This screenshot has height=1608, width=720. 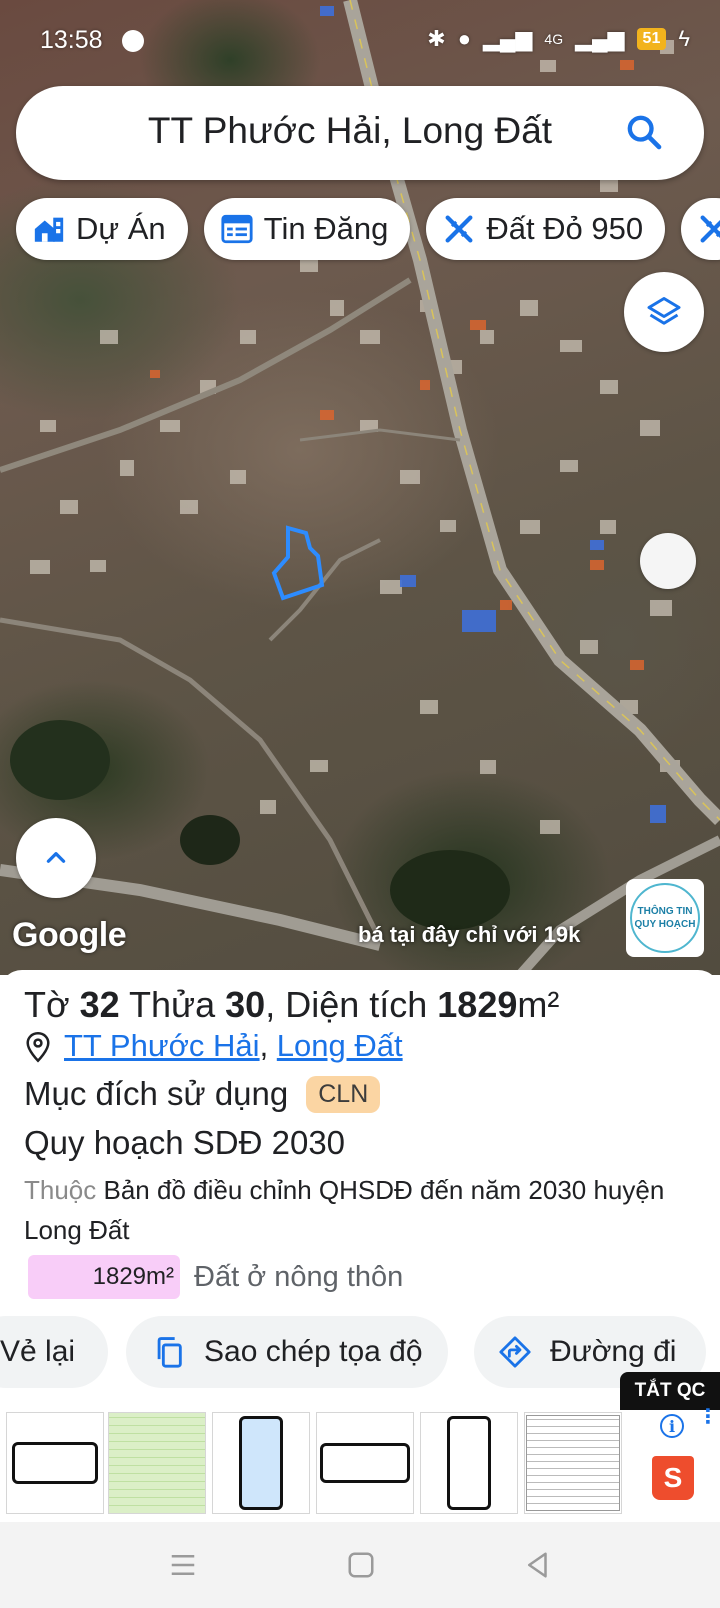 I want to click on land-use-row: Mục đích sử dụng CLN, so click(x=202, y=1094).